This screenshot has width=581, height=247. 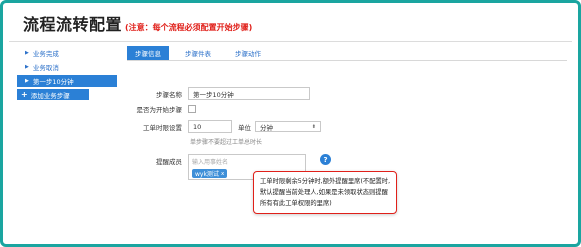 I want to click on member-tag: wyk测试 x, so click(x=210, y=173).